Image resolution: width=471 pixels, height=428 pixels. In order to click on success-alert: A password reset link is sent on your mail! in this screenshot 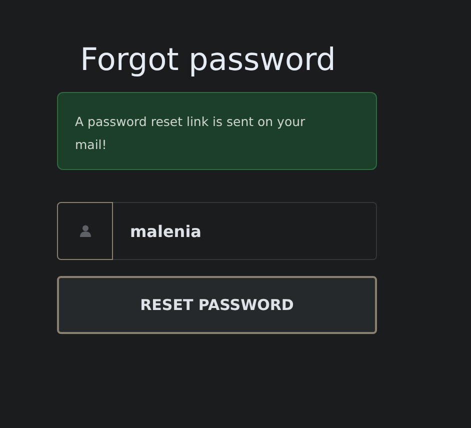, I will do `click(217, 131)`.